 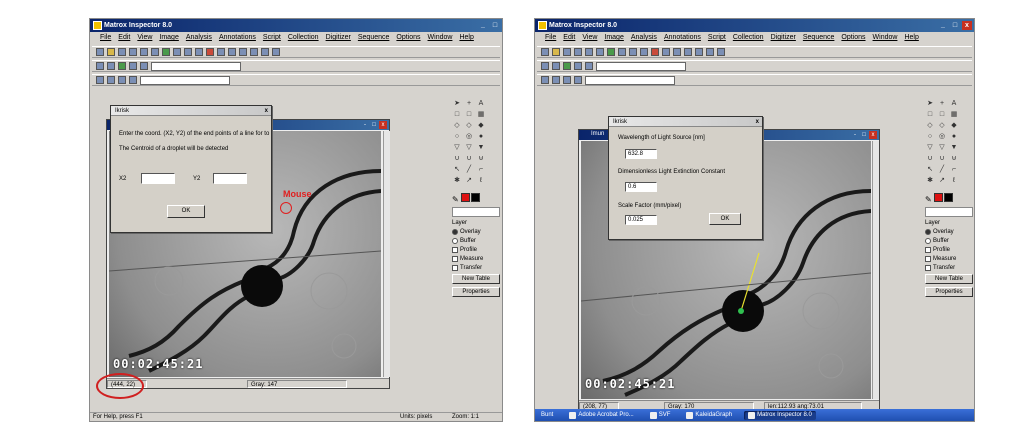 What do you see at coordinates (556, 80) in the screenshot?
I see `forward-icon` at bounding box center [556, 80].